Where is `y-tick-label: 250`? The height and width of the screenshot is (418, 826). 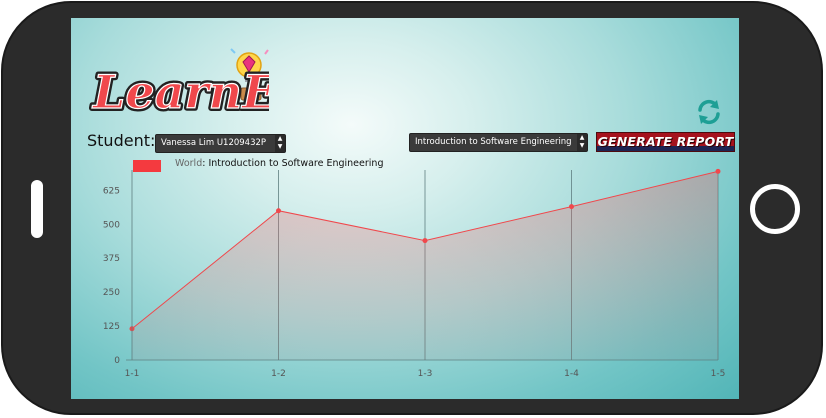 y-tick-label: 250 is located at coordinates (111, 293).